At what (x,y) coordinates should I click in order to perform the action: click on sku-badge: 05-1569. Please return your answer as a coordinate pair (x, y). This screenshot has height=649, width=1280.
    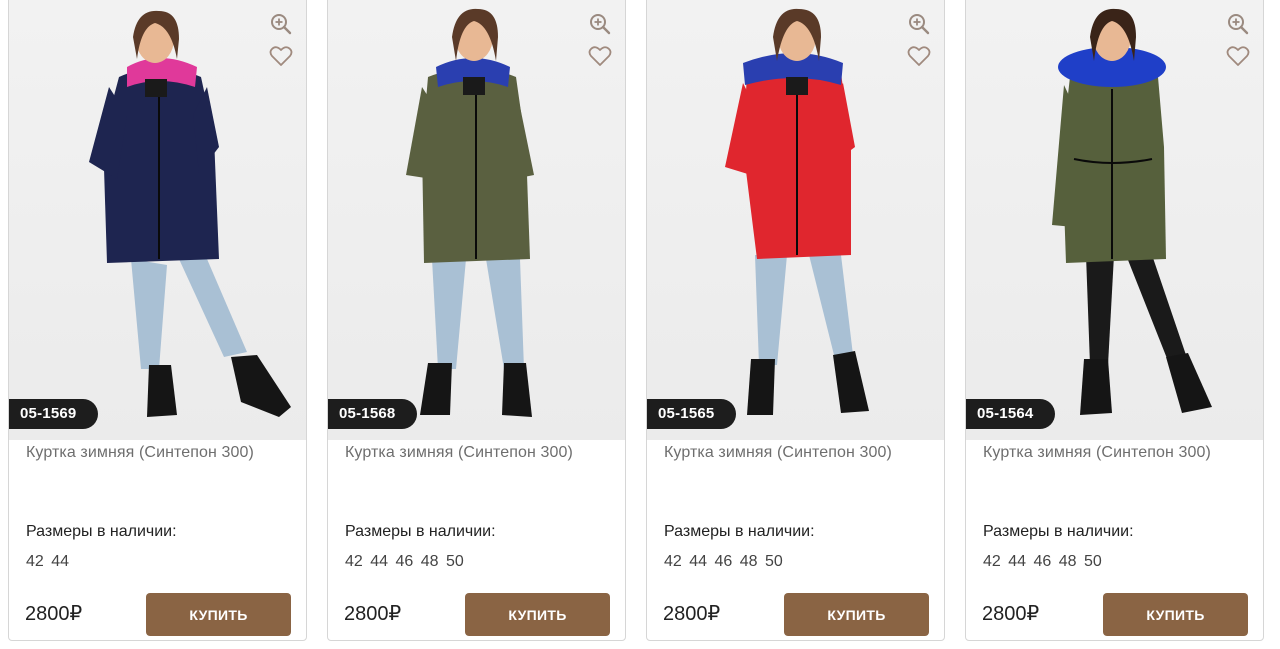
    Looking at the image, I should click on (54, 414).